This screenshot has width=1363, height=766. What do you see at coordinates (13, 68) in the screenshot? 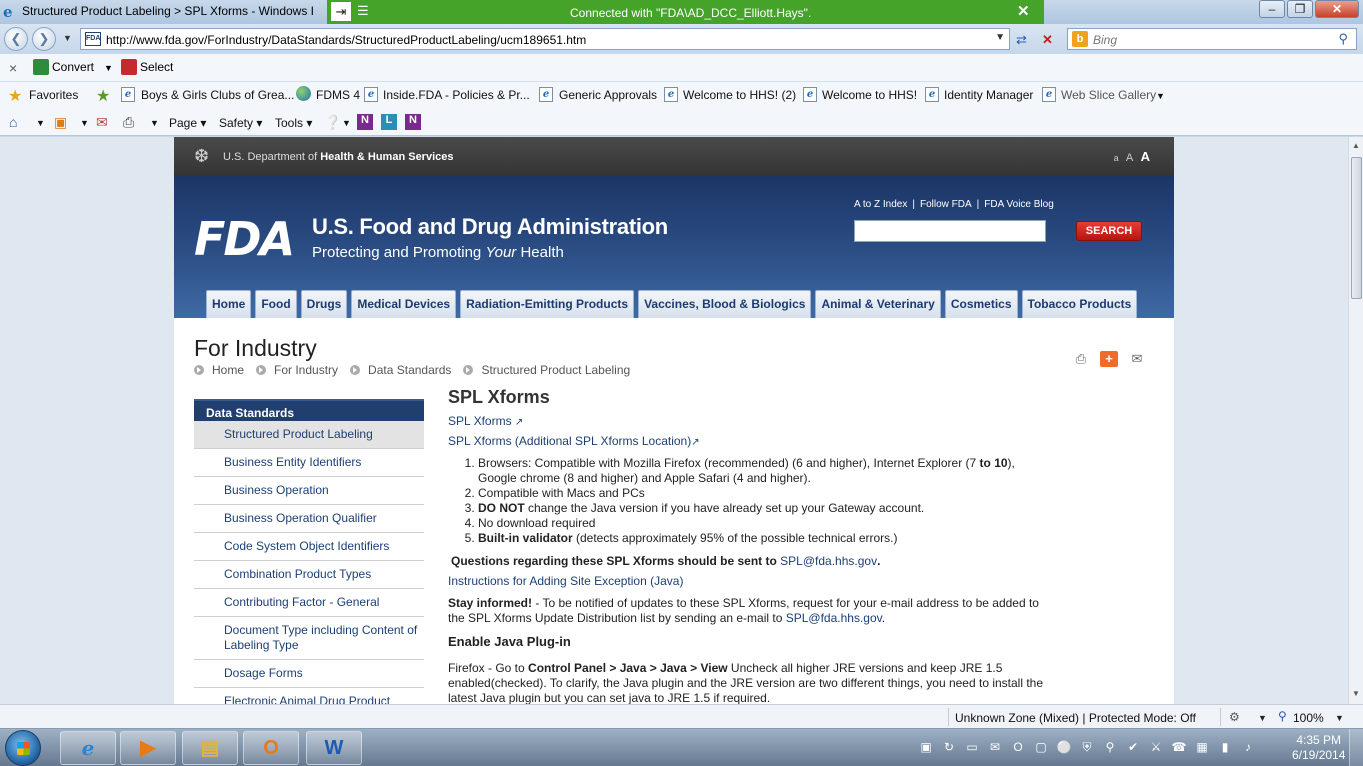
I see `close-toolbar-icon: ×` at bounding box center [13, 68].